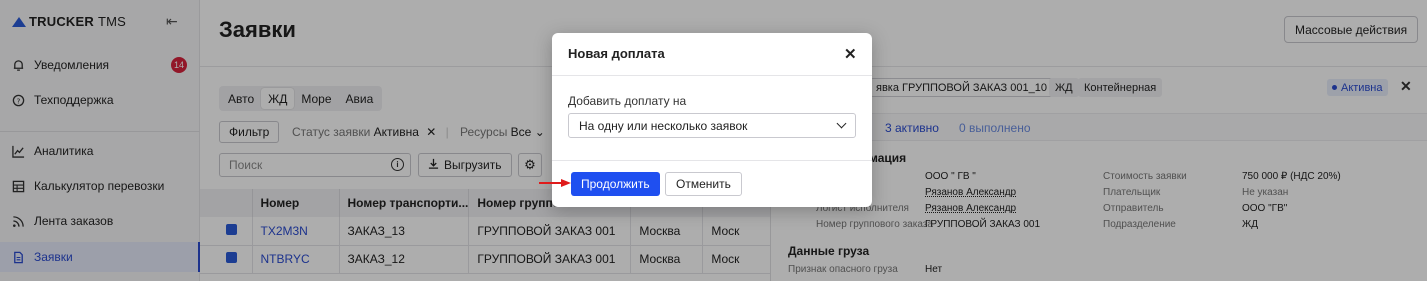 The image size is (1427, 281). I want to click on surcharge-target-label: Добавить доплату на, so click(627, 101).